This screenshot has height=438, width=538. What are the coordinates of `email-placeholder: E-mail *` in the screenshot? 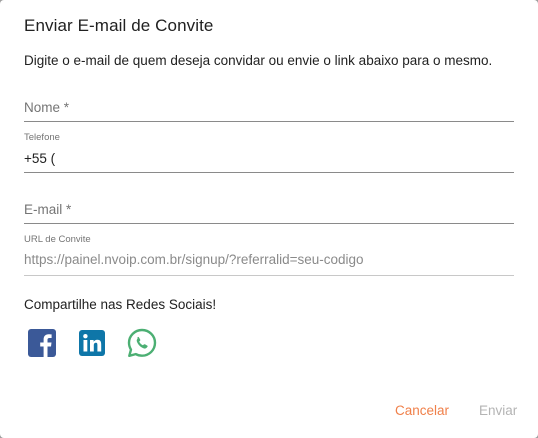 It's located at (48, 209).